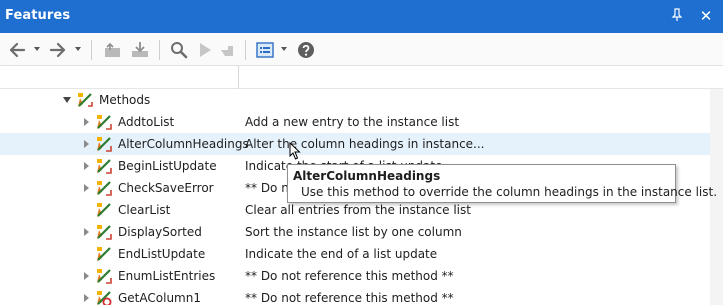  What do you see at coordinates (352, 122) in the screenshot?
I see `method-description: Add a new entry to the instance list` at bounding box center [352, 122].